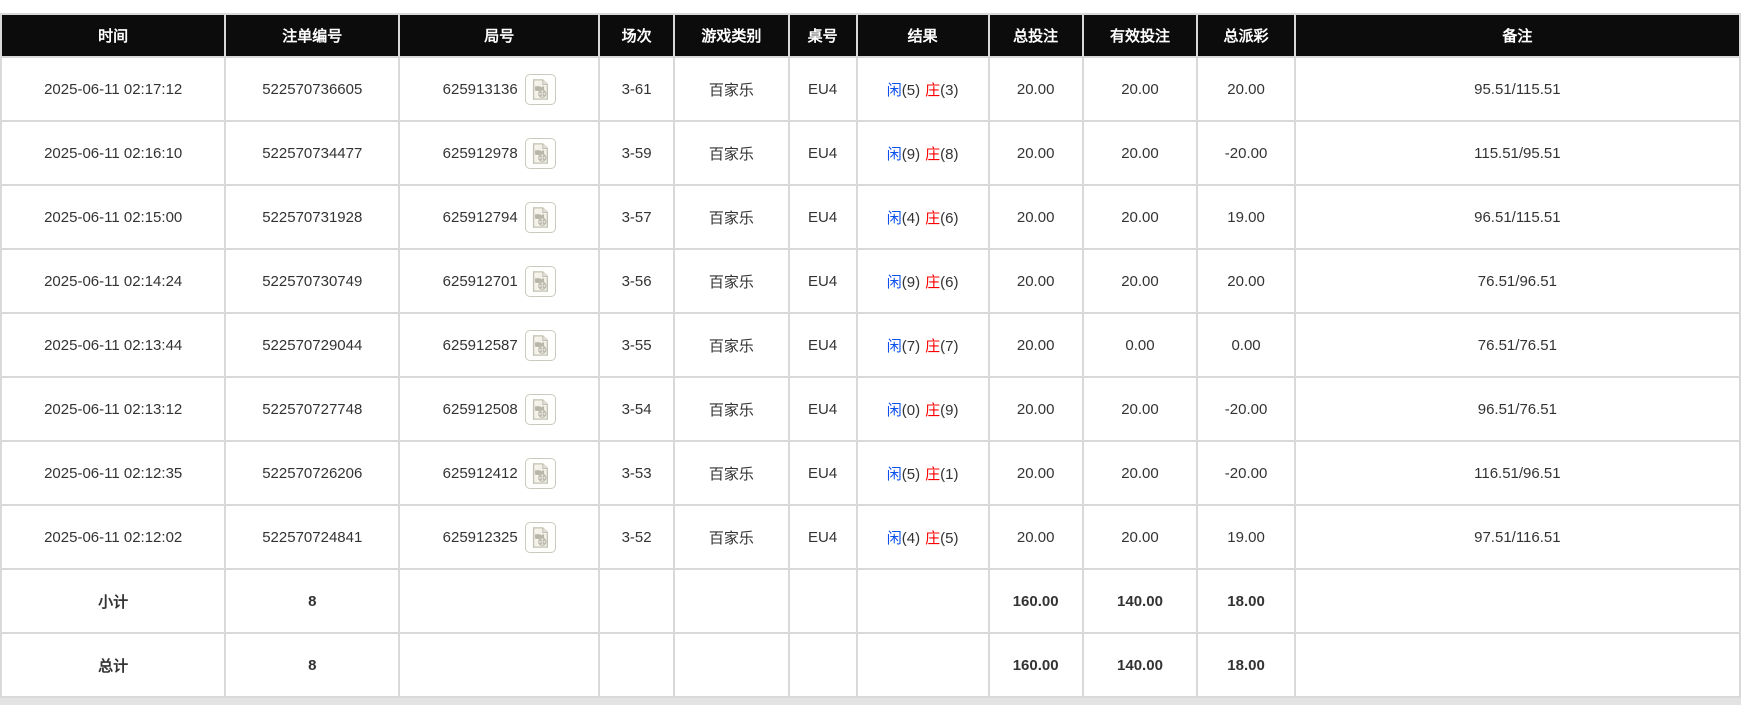  I want to click on cell-time: 2025-06-11 02:13:44, so click(113, 345).